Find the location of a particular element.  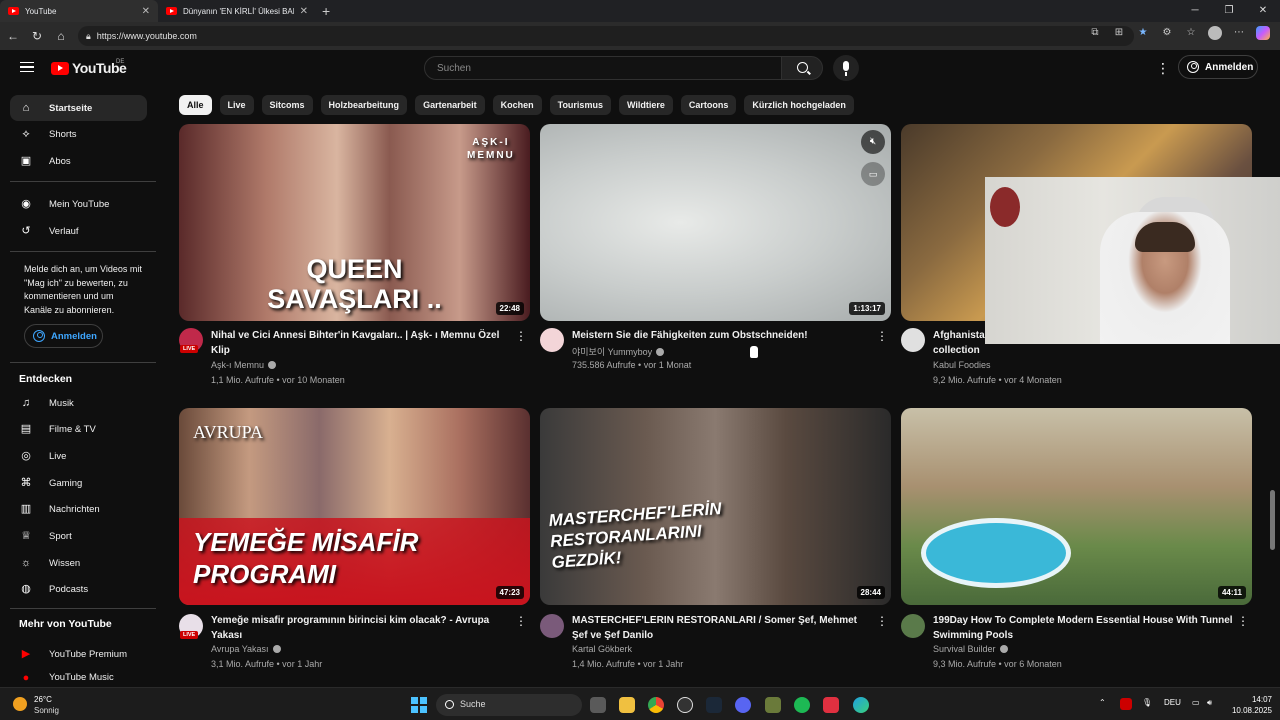

scrollbar is located at coordinates (1272, 520).